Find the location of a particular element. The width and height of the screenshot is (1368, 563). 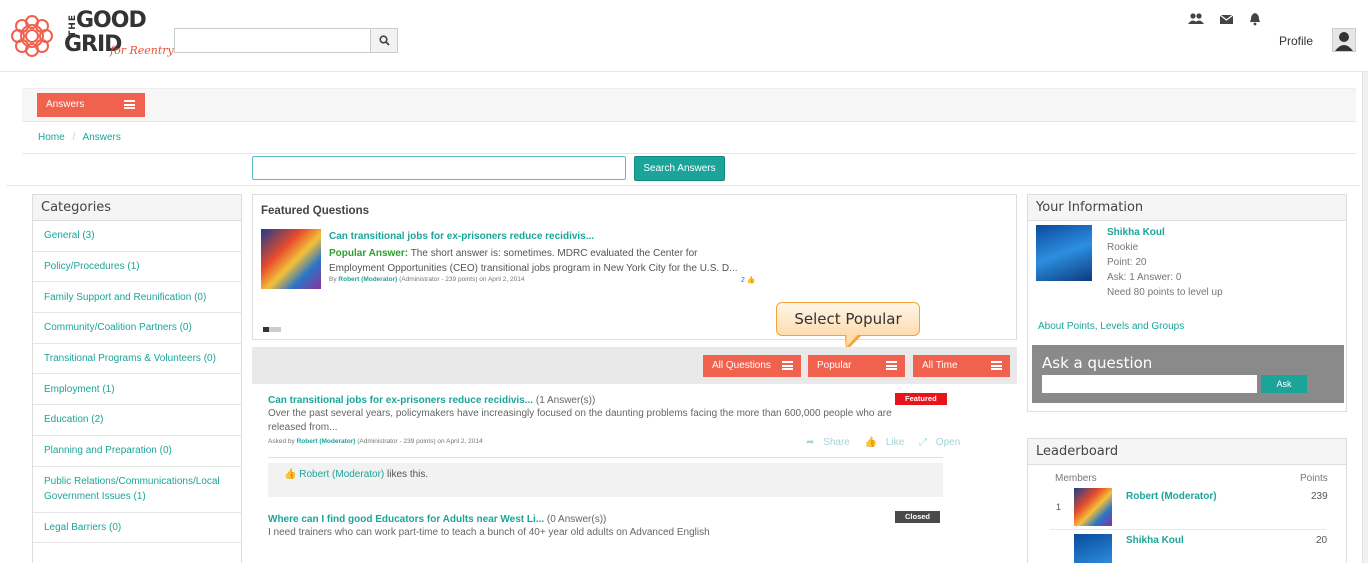

popular-label: Popular is located at coordinates (834, 365).